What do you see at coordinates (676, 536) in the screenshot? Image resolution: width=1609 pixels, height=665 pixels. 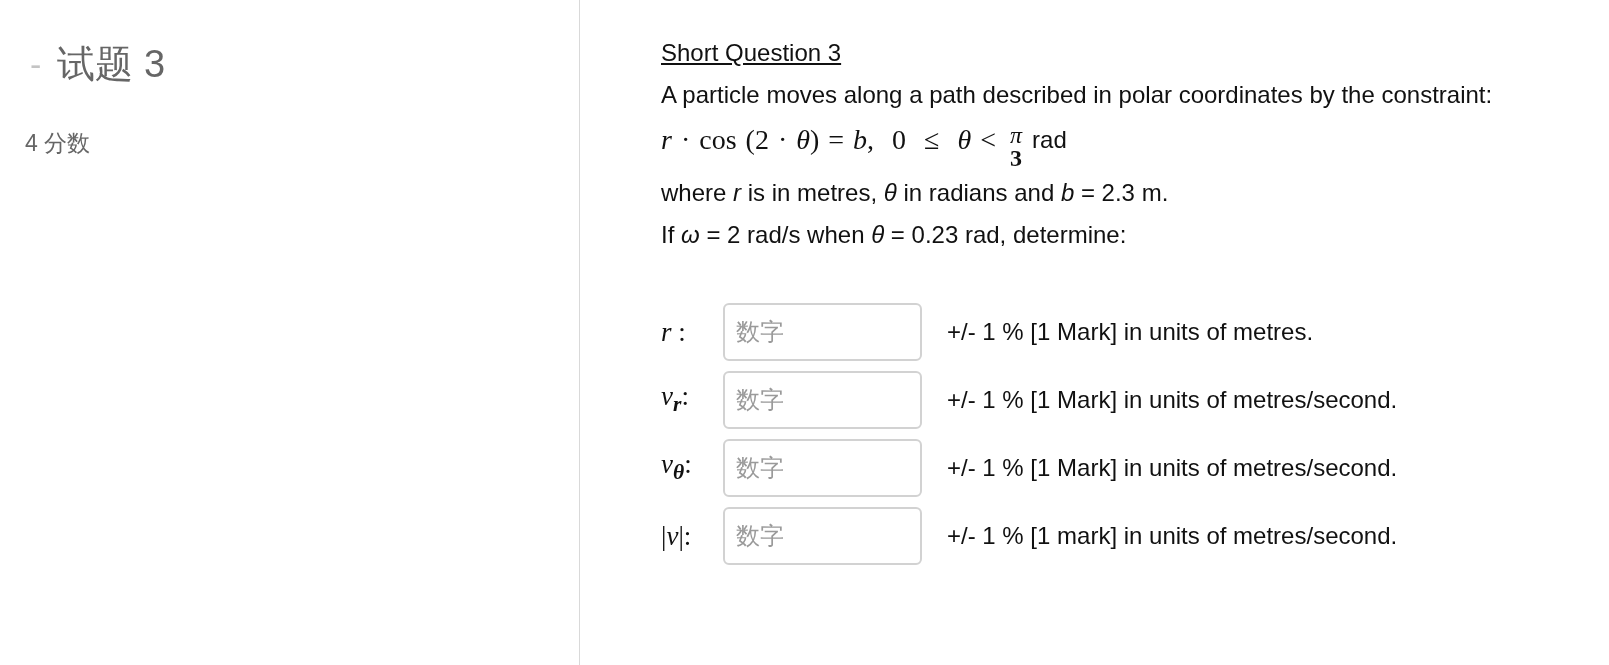 I see `answer-label: |v|:` at bounding box center [676, 536].